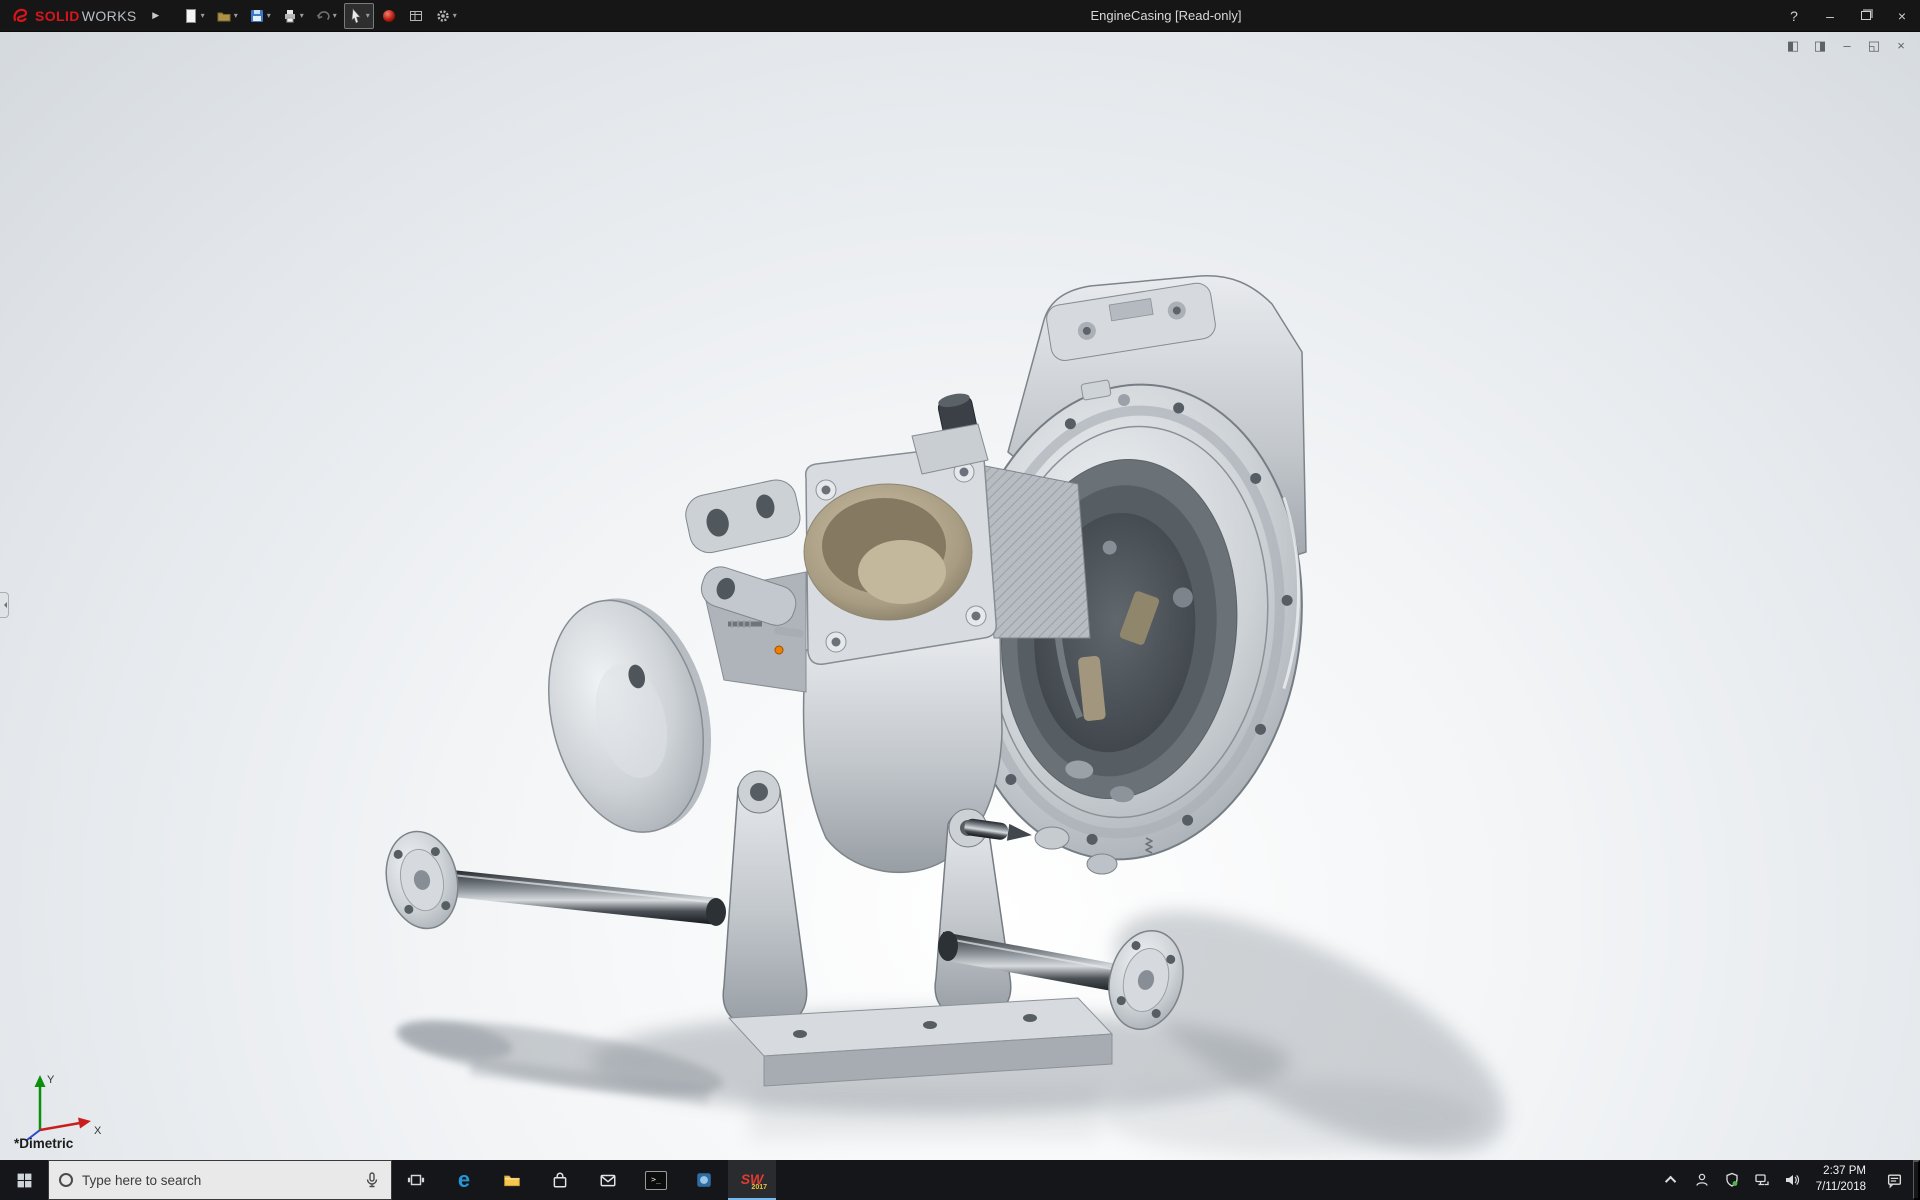 The height and width of the screenshot is (1200, 1920). I want to click on people-icon, so click(1702, 1179).